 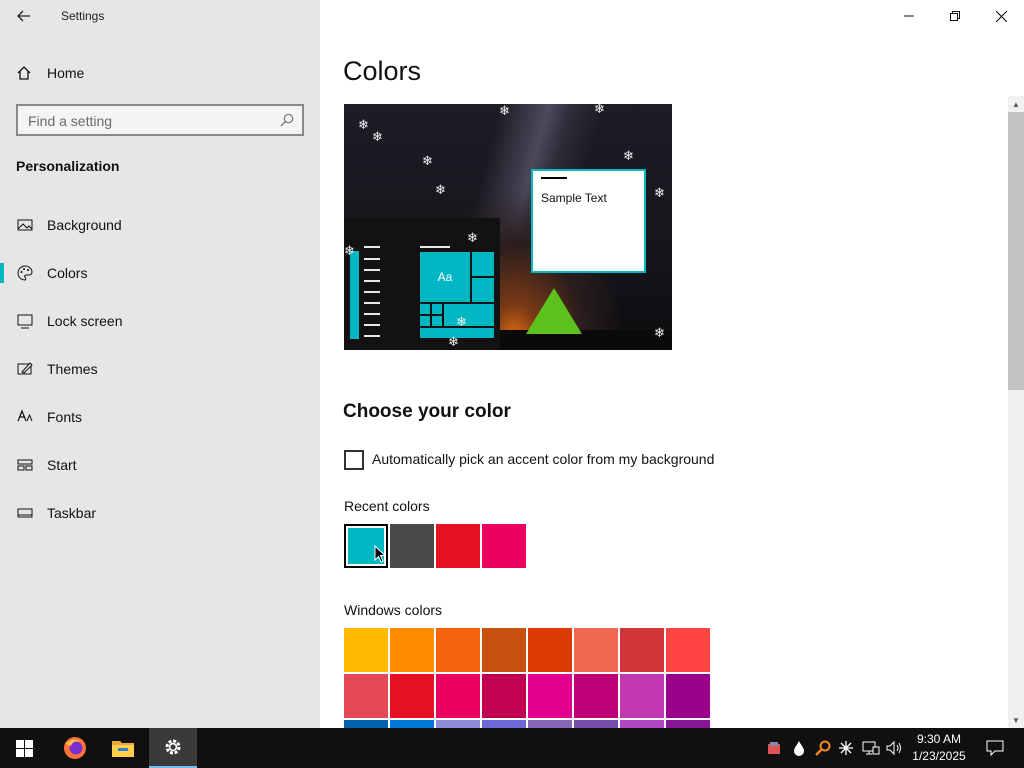 I want to click on tray-snowflake, so click(x=846, y=748).